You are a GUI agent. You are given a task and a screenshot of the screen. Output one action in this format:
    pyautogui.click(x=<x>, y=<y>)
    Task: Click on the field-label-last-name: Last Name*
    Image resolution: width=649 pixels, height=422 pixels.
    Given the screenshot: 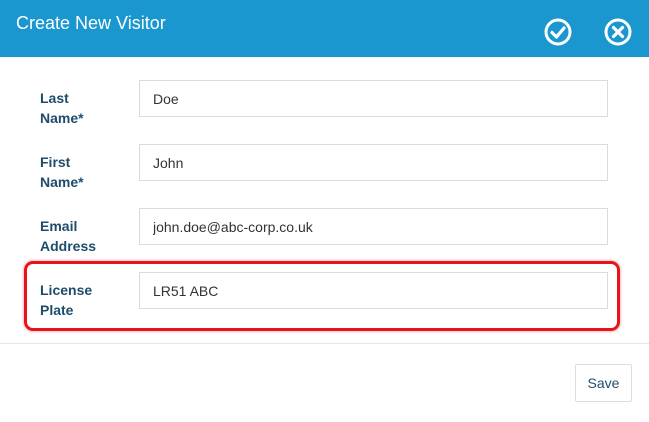 What is the action you would take?
    pyautogui.click(x=62, y=108)
    